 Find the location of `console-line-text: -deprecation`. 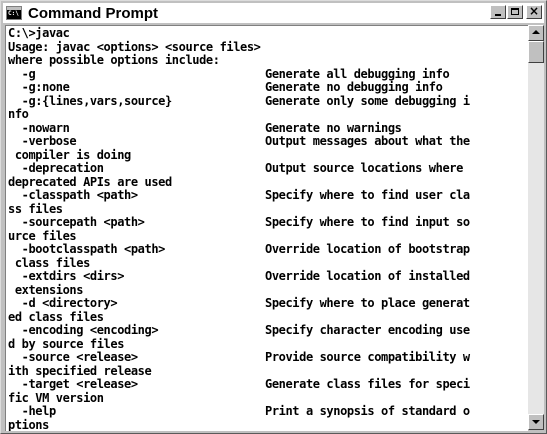

console-line-text: -deprecation is located at coordinates (56, 168).